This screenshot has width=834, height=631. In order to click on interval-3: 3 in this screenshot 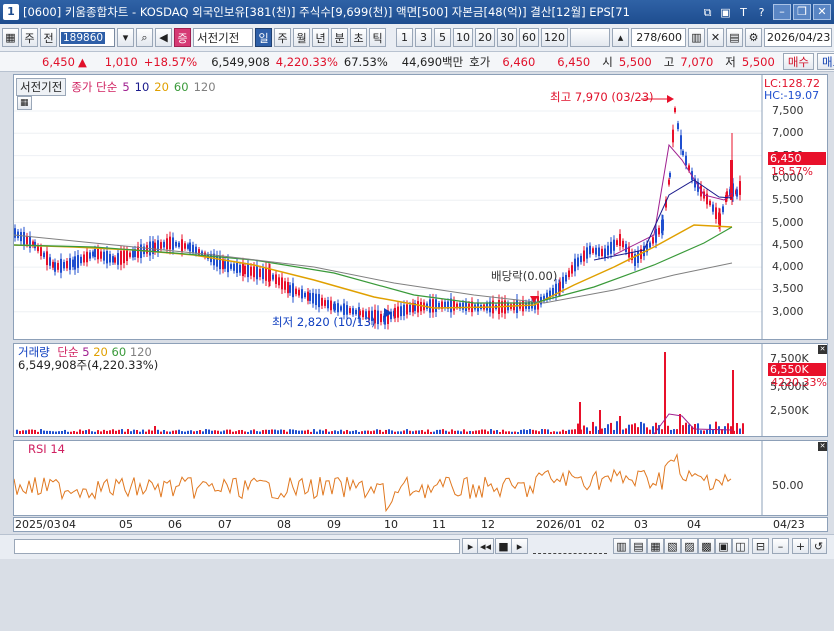, I will do `click(423, 37)`.